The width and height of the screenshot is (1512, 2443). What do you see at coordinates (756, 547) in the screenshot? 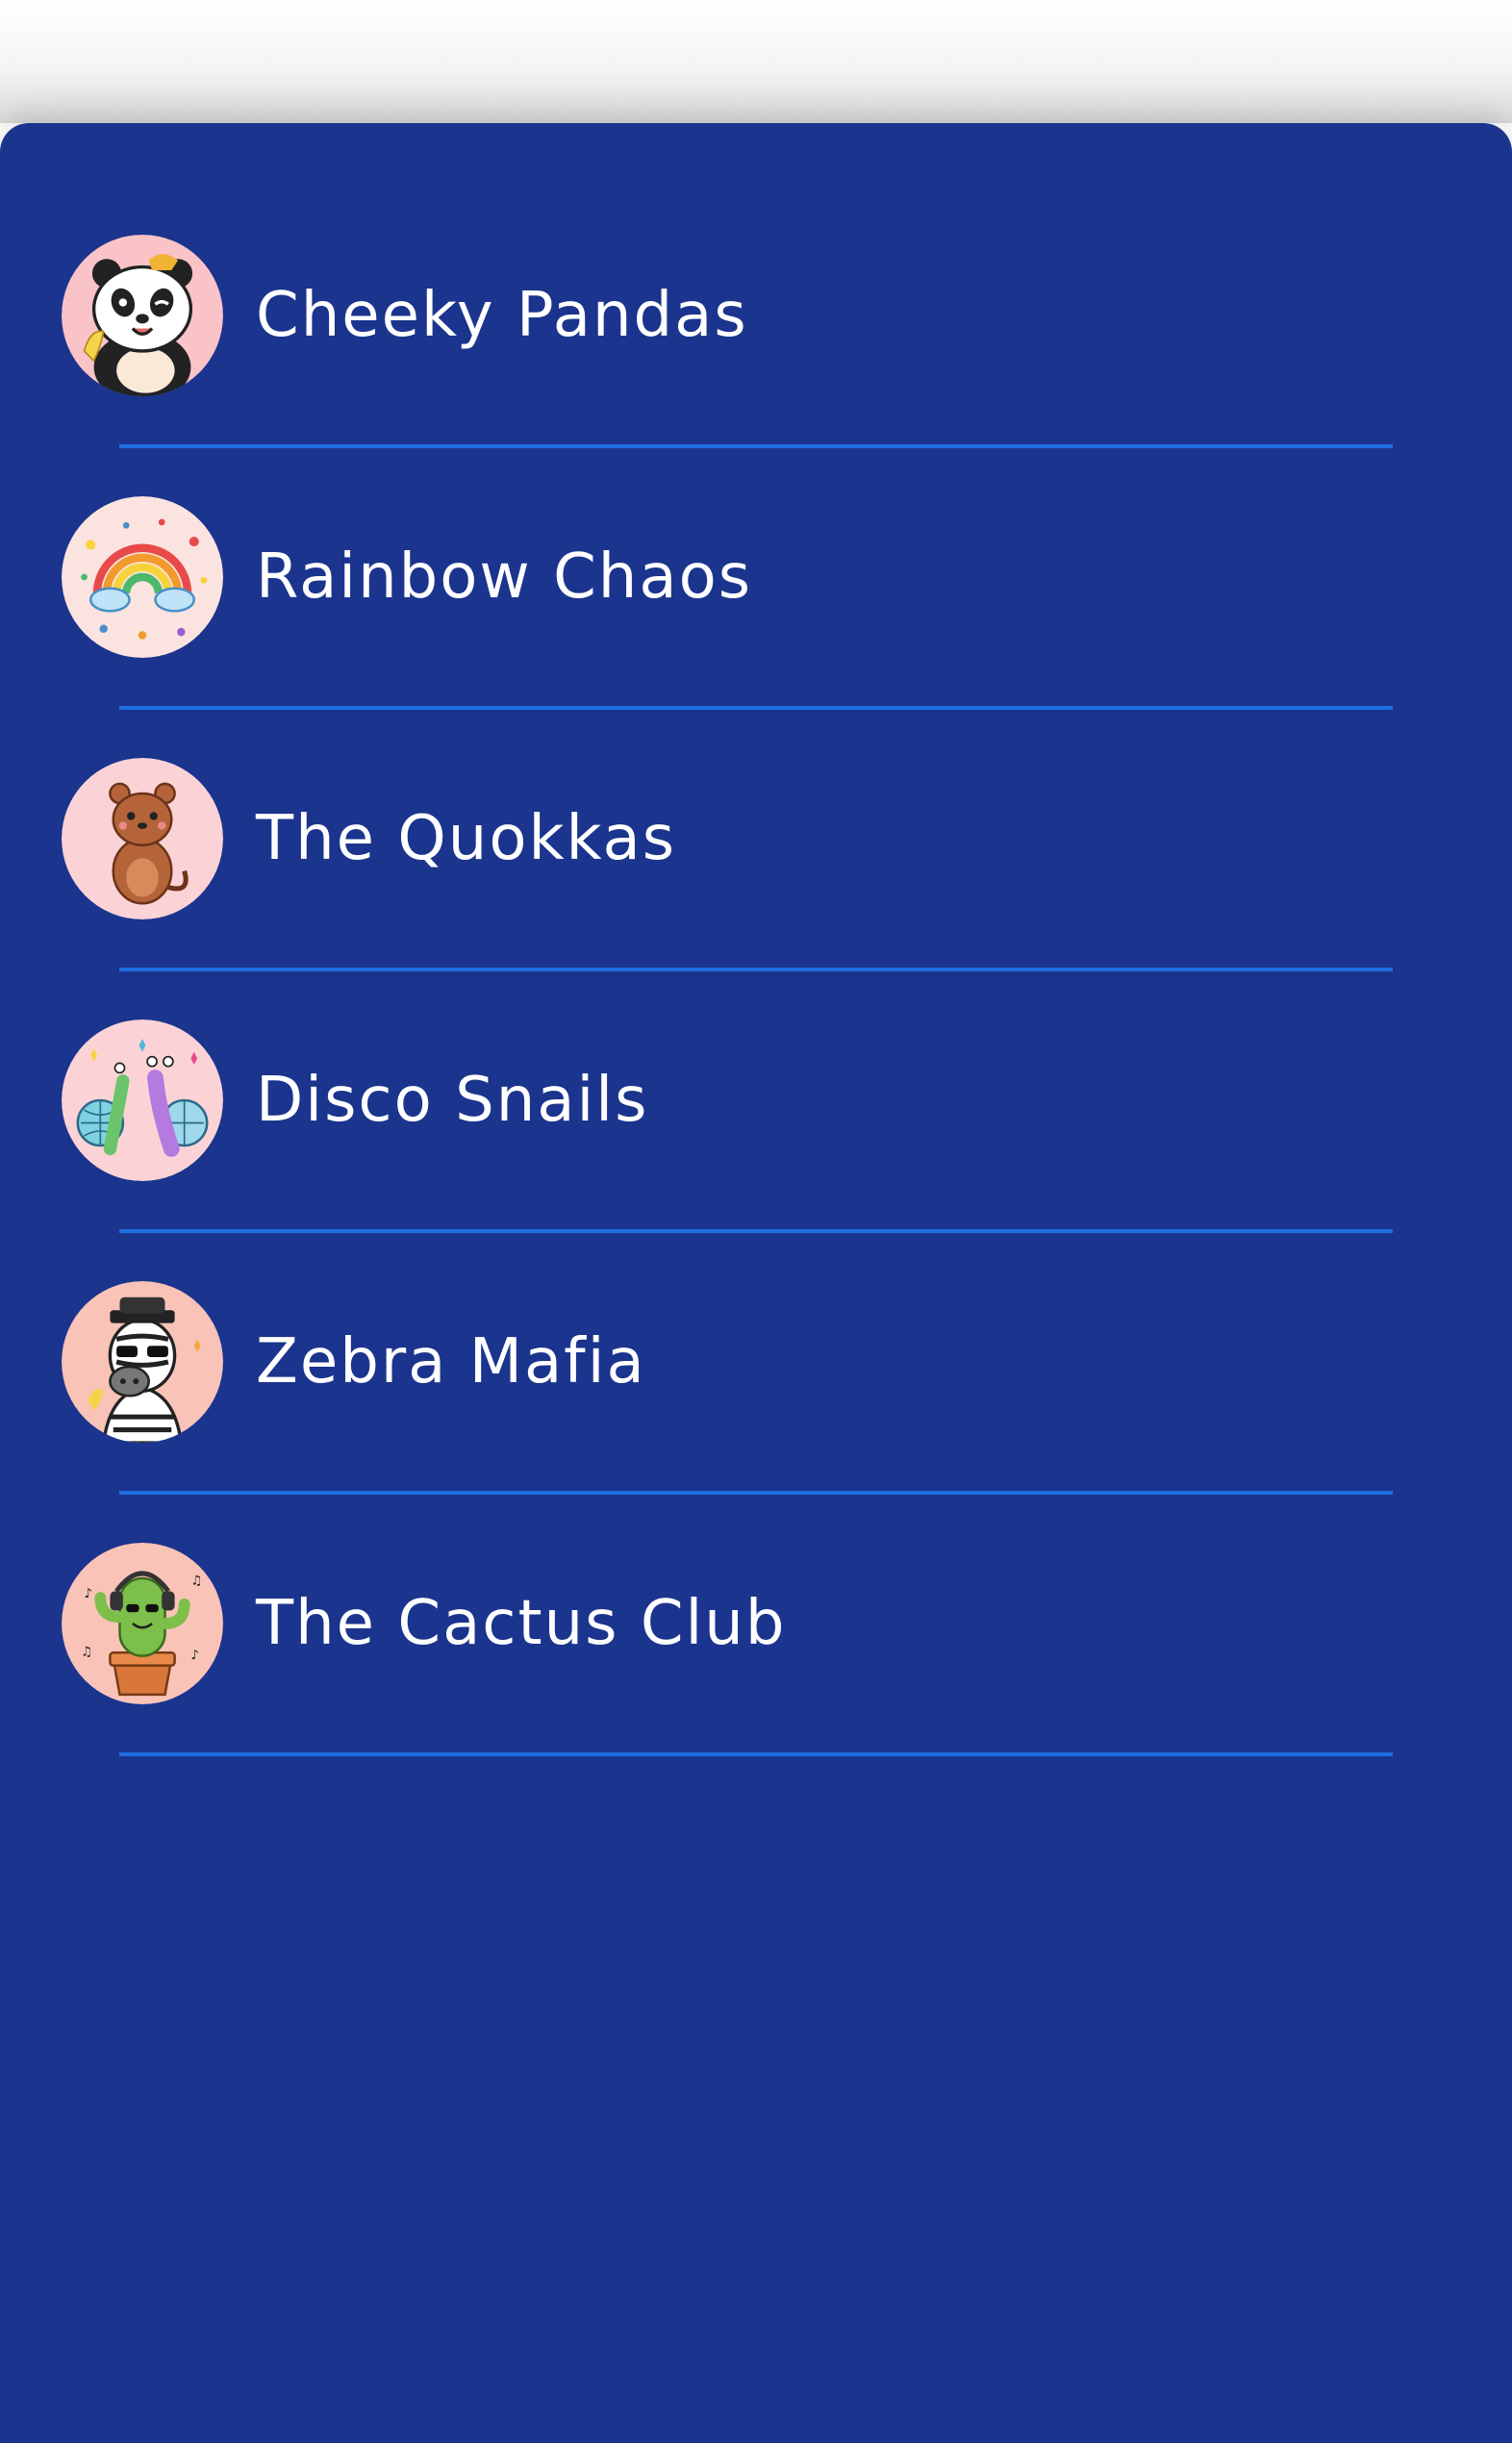
I see `team-row-rainbow-chaos: Rainbow Chaos` at bounding box center [756, 547].